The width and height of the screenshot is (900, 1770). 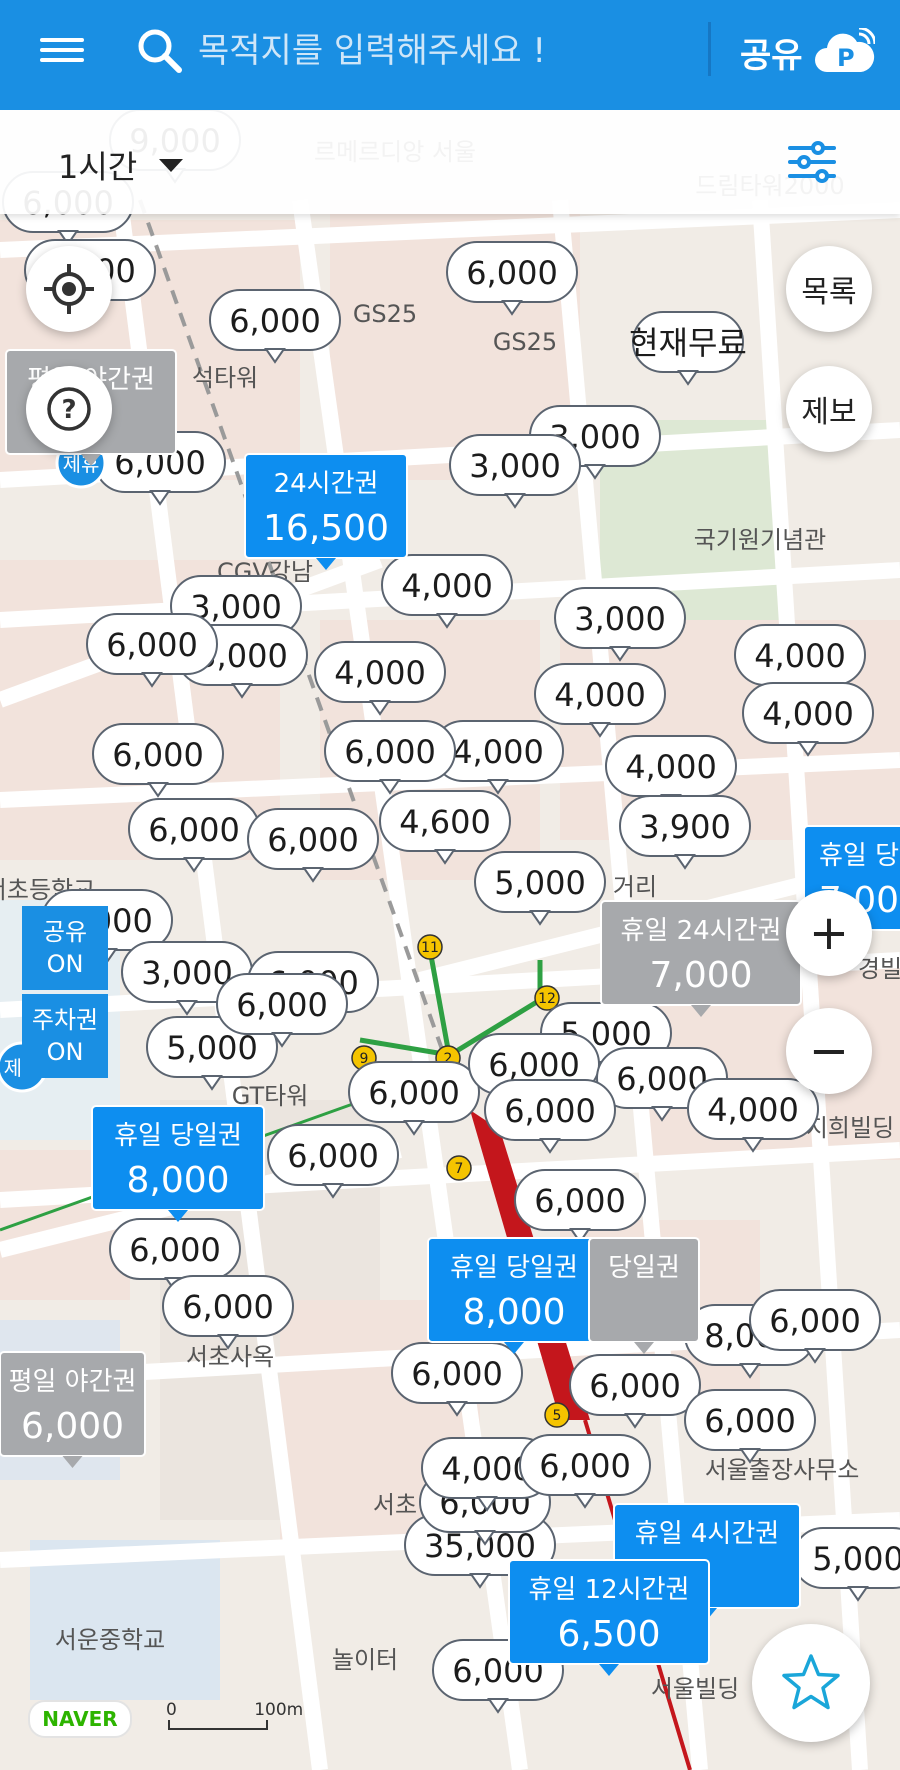 I want to click on current-location-button, so click(x=69, y=289).